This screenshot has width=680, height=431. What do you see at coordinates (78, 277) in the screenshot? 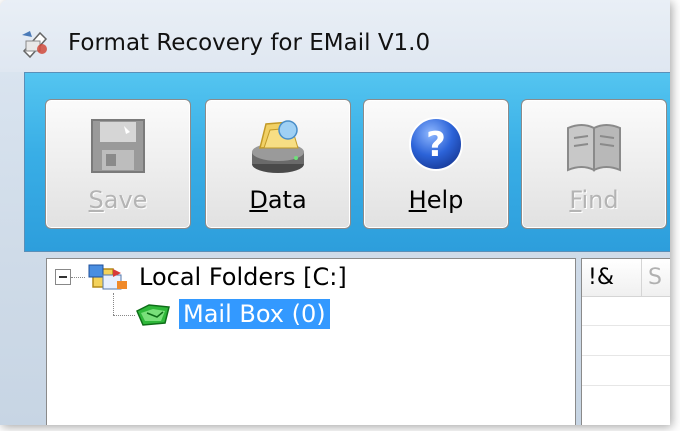
I see `tree-connector` at bounding box center [78, 277].